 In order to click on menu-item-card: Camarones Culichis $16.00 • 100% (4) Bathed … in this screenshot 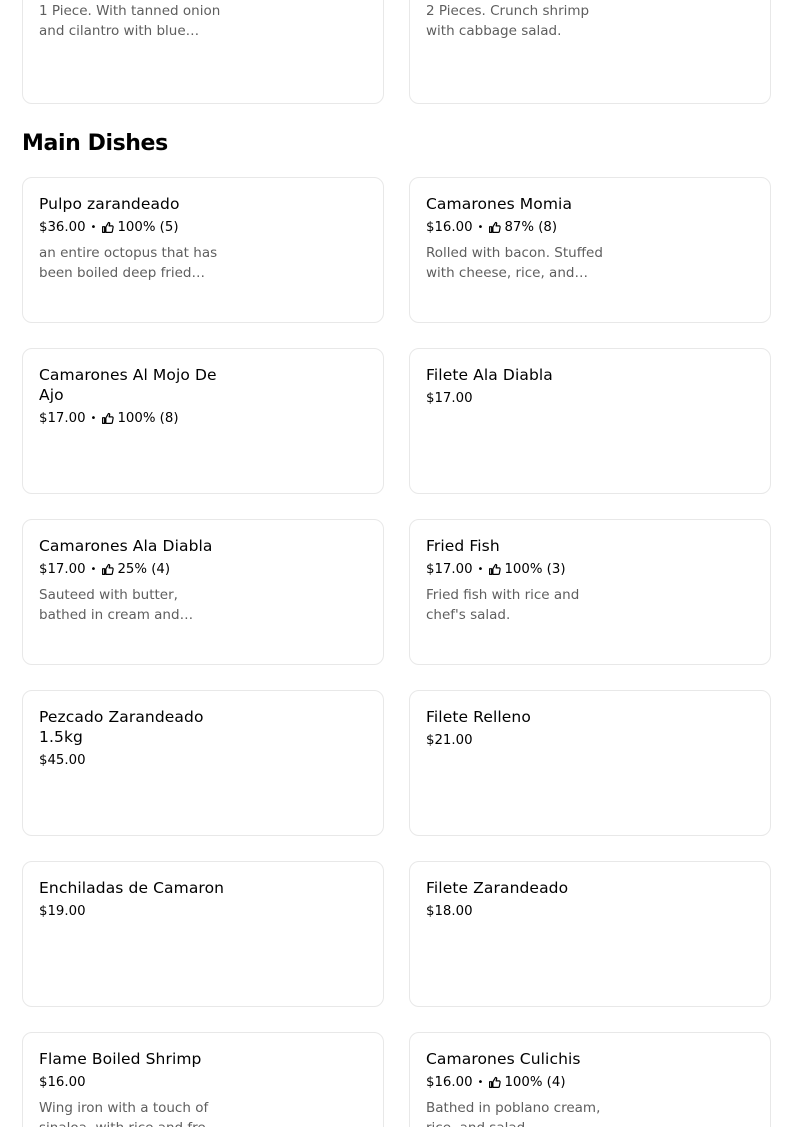, I will do `click(590, 1079)`.